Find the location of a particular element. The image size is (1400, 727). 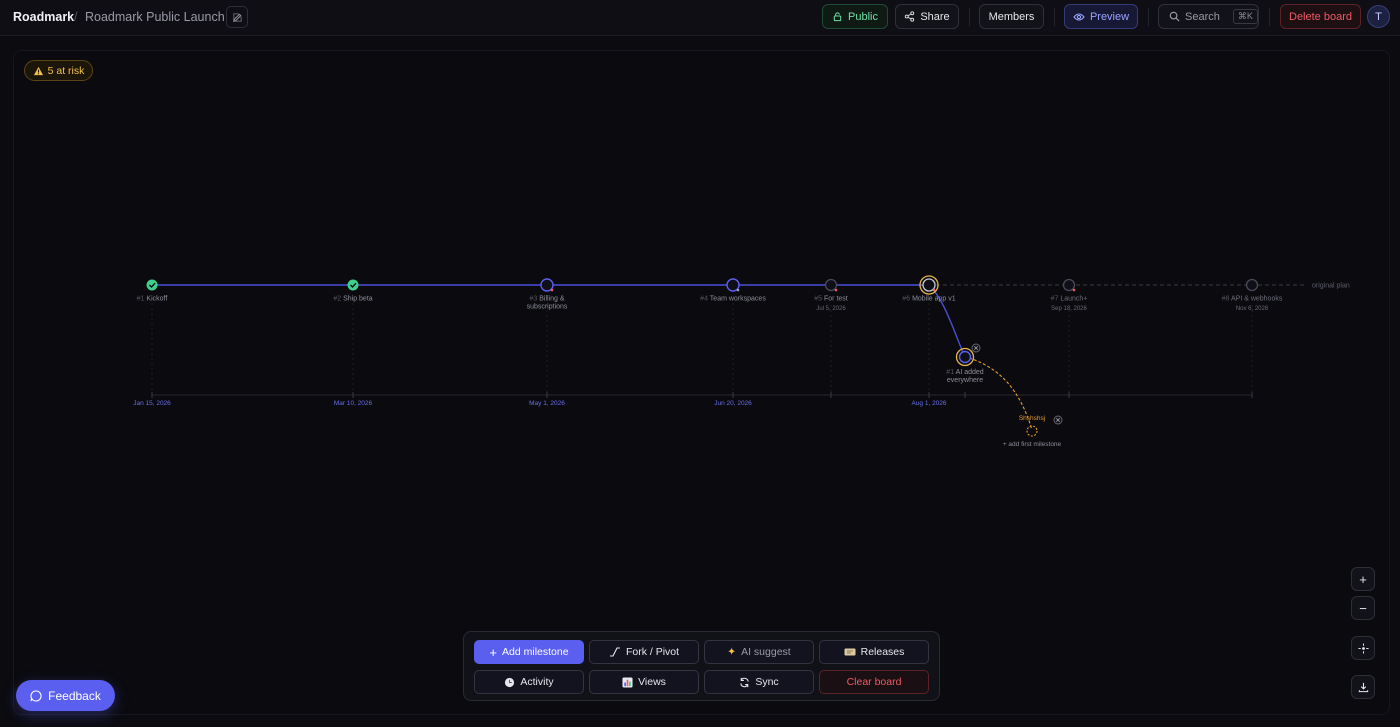

milestone-mobile-app: #6 Mobile app v1 is located at coordinates (929, 289).